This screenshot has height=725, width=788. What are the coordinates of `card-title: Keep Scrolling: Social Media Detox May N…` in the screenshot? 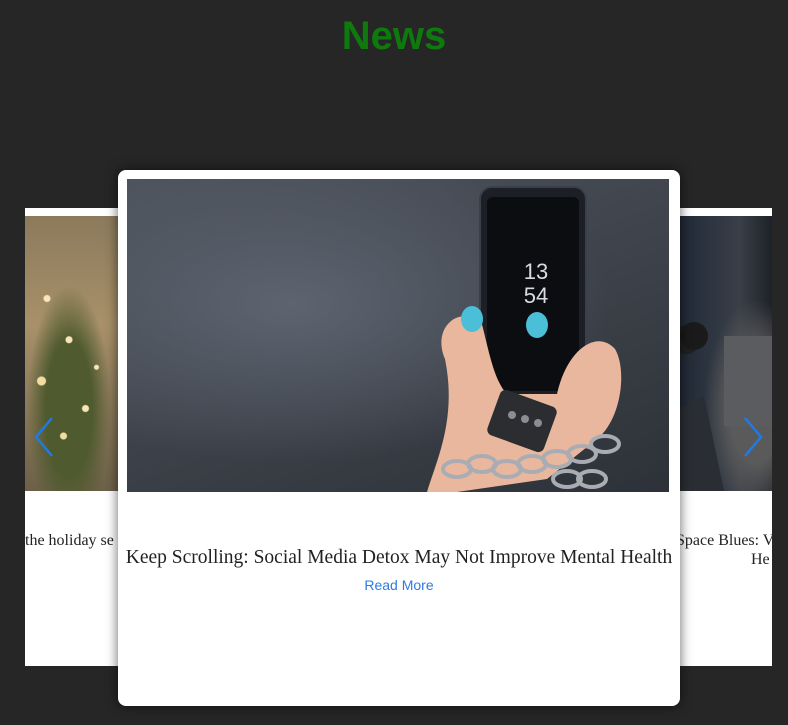 It's located at (399, 557).